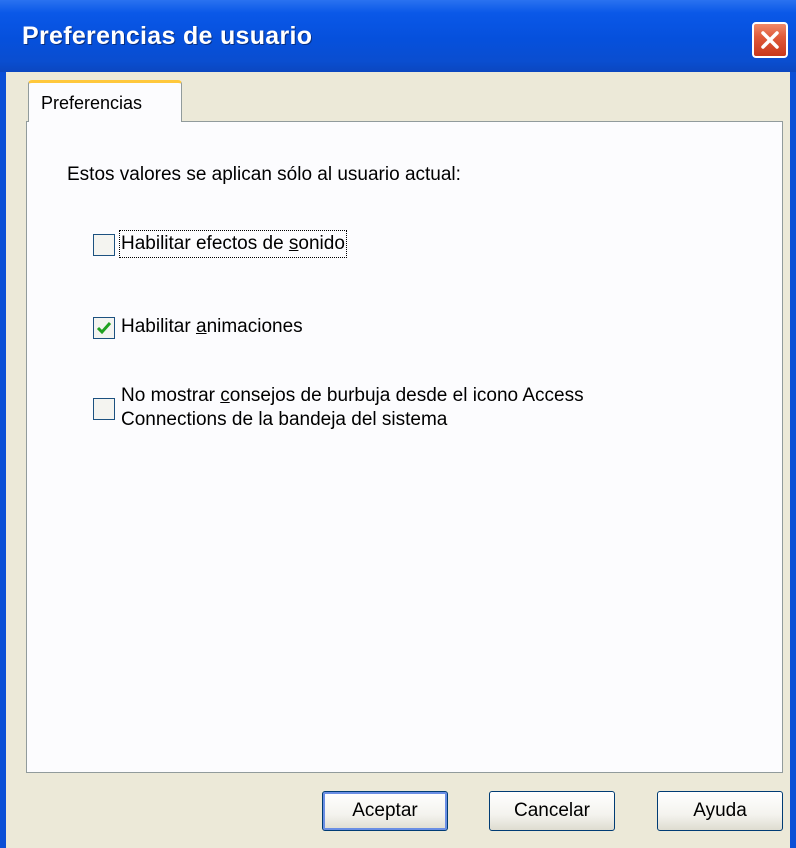  I want to click on close-button, so click(770, 40).